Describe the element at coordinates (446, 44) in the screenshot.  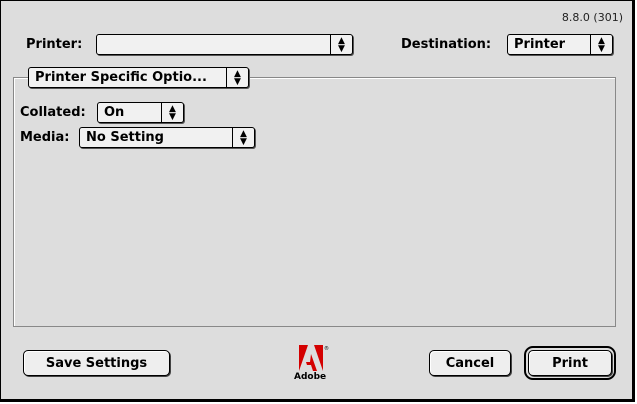
I see `destination-label: Destination:` at that location.